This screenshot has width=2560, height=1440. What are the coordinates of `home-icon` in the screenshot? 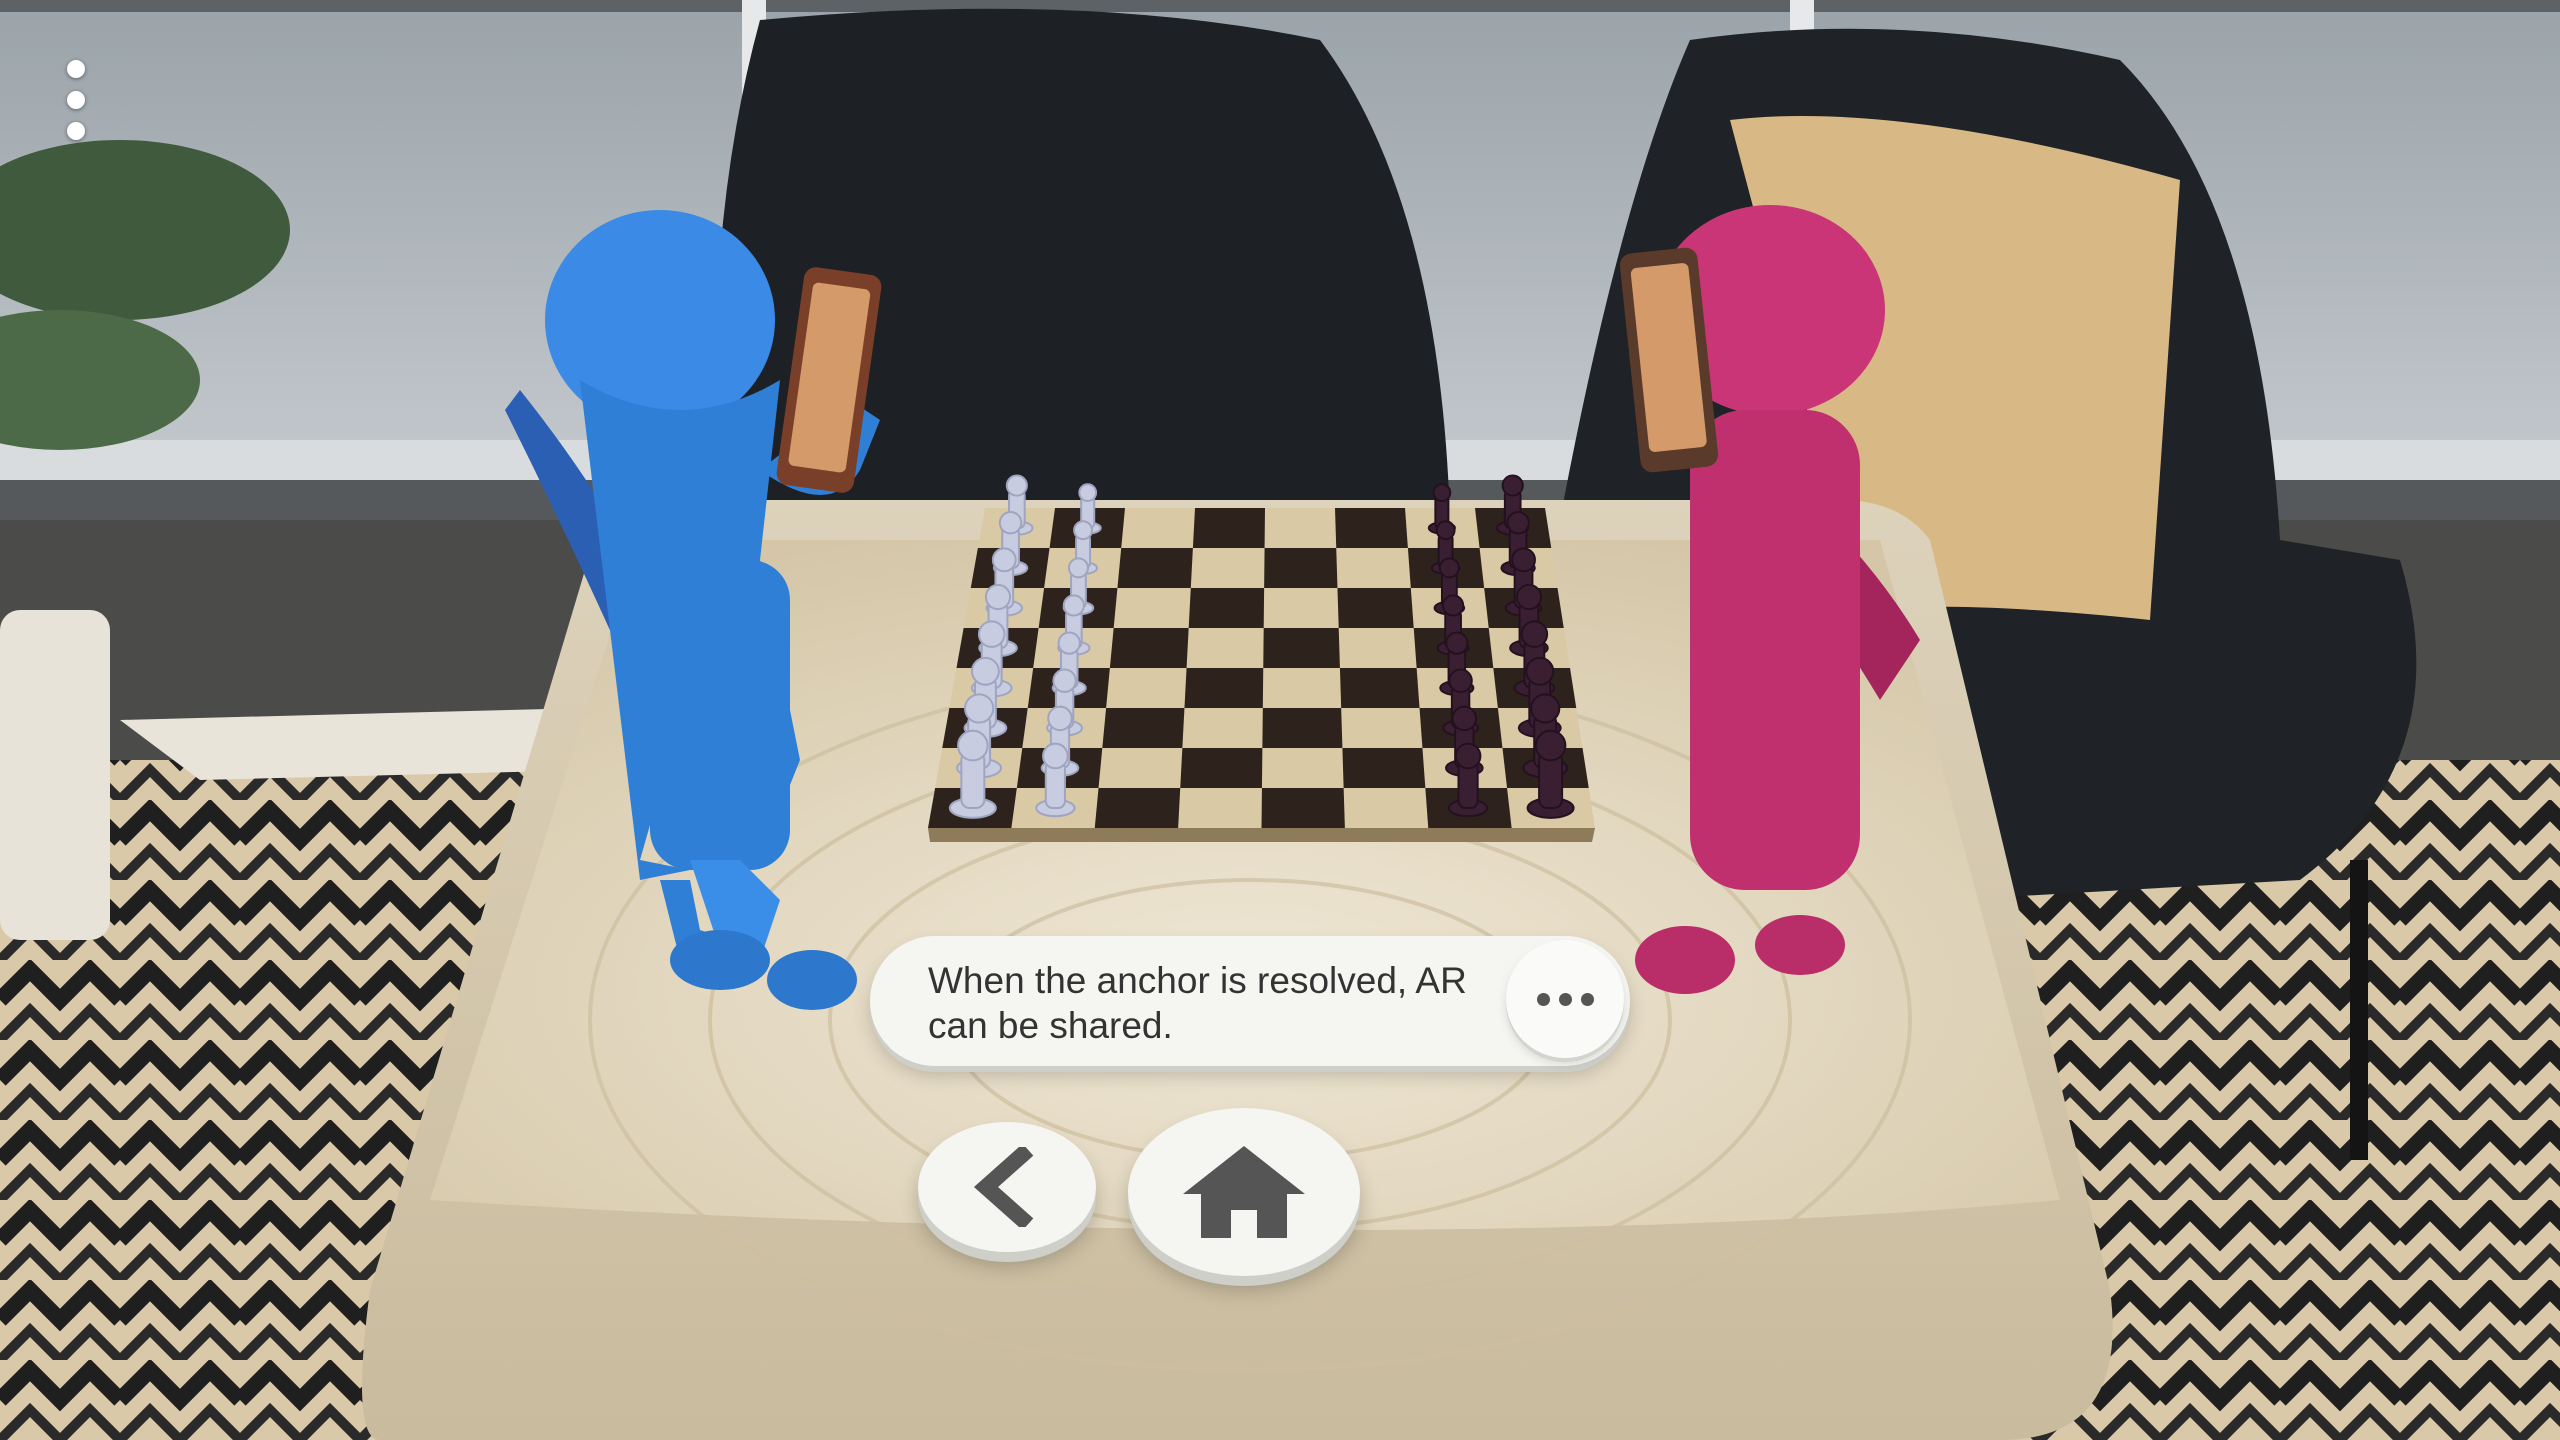 It's located at (1244, 1192).